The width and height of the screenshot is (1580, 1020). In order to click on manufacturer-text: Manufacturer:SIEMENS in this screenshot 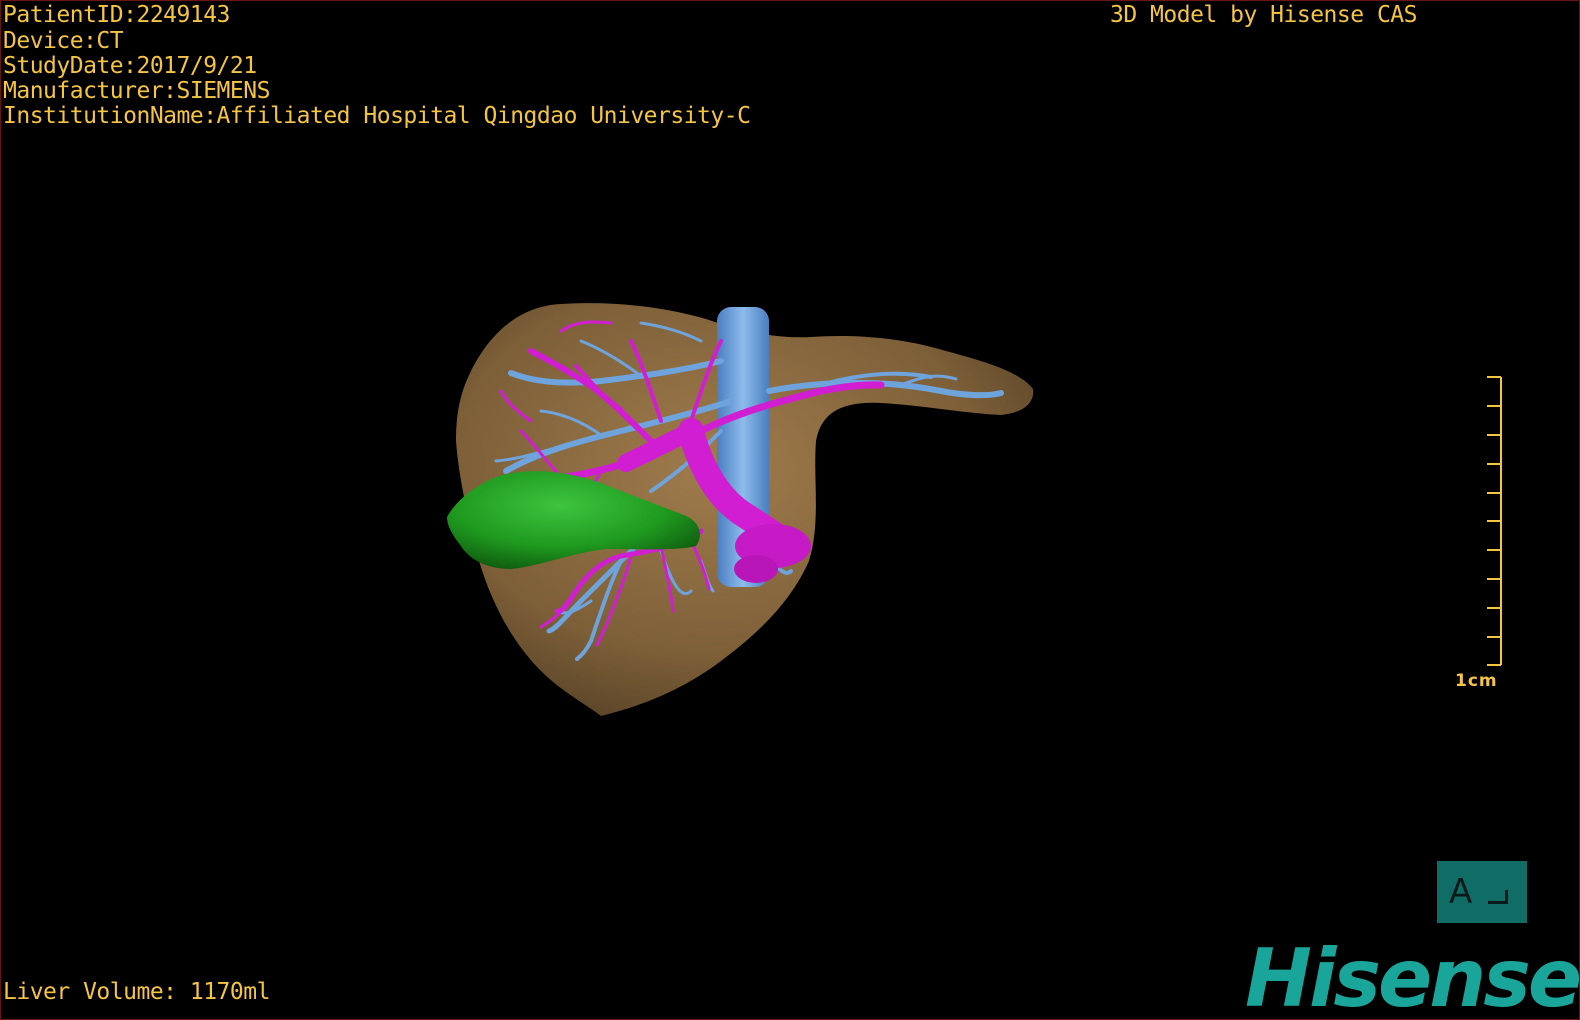, I will do `click(136, 91)`.